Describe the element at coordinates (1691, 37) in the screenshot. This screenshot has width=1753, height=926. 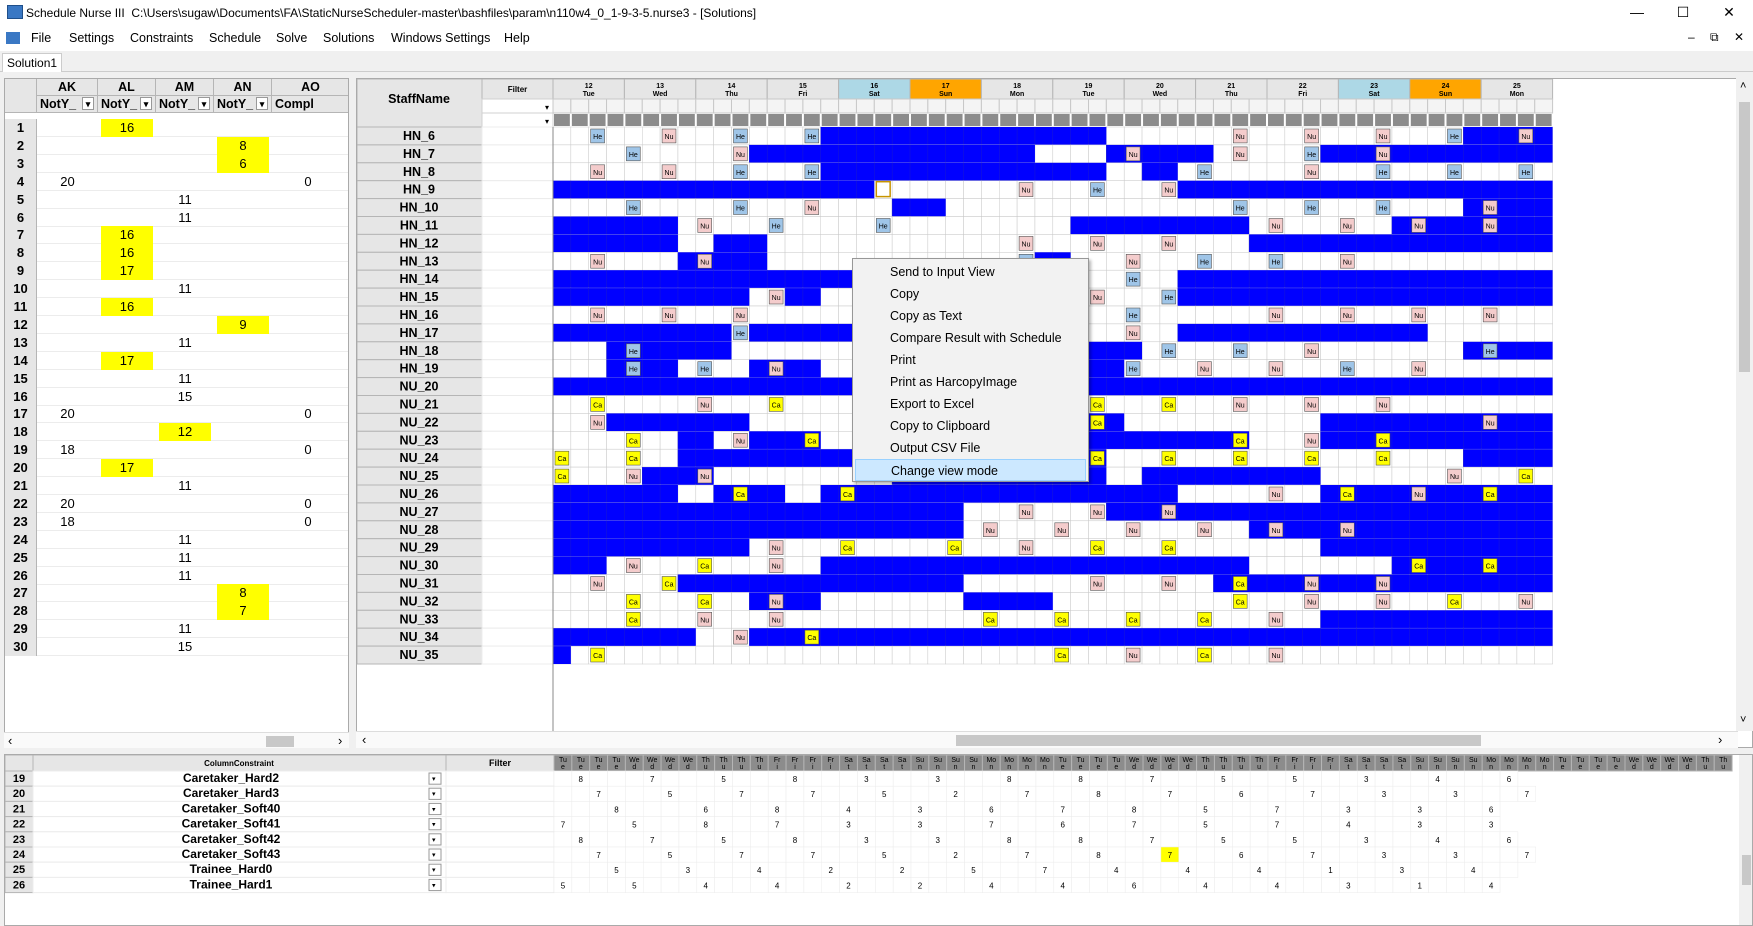
I see `mdi-minimize-button: –` at that location.